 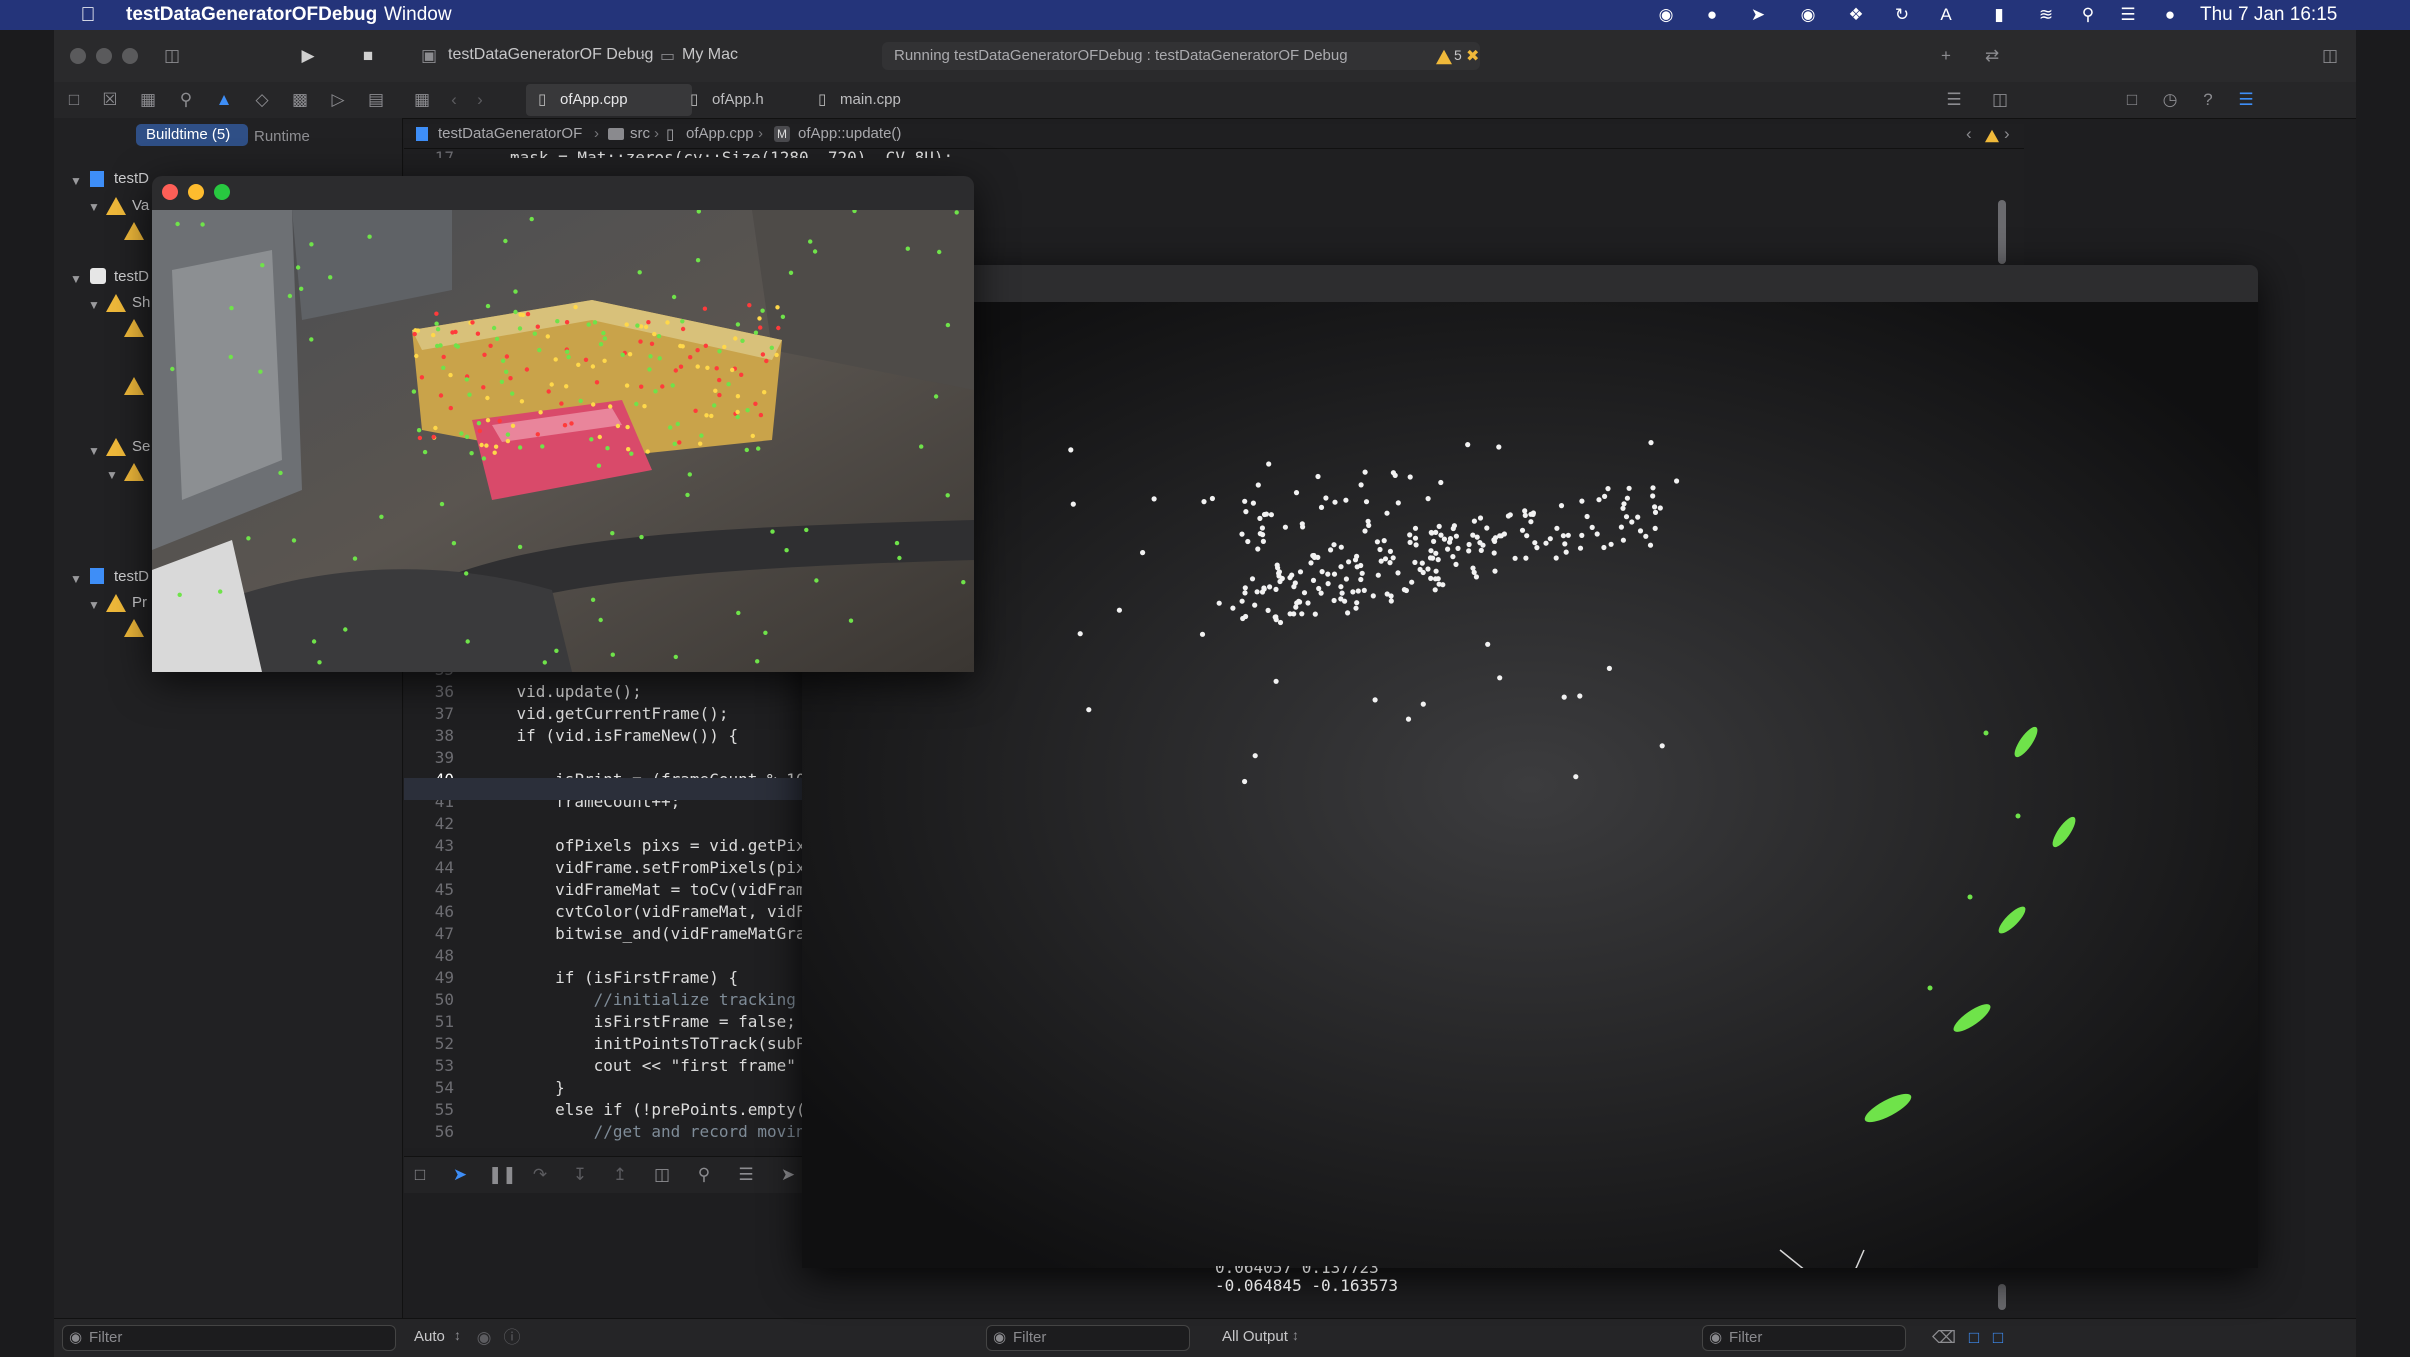 I want to click on location-icon: ➤, so click(x=1758, y=15).